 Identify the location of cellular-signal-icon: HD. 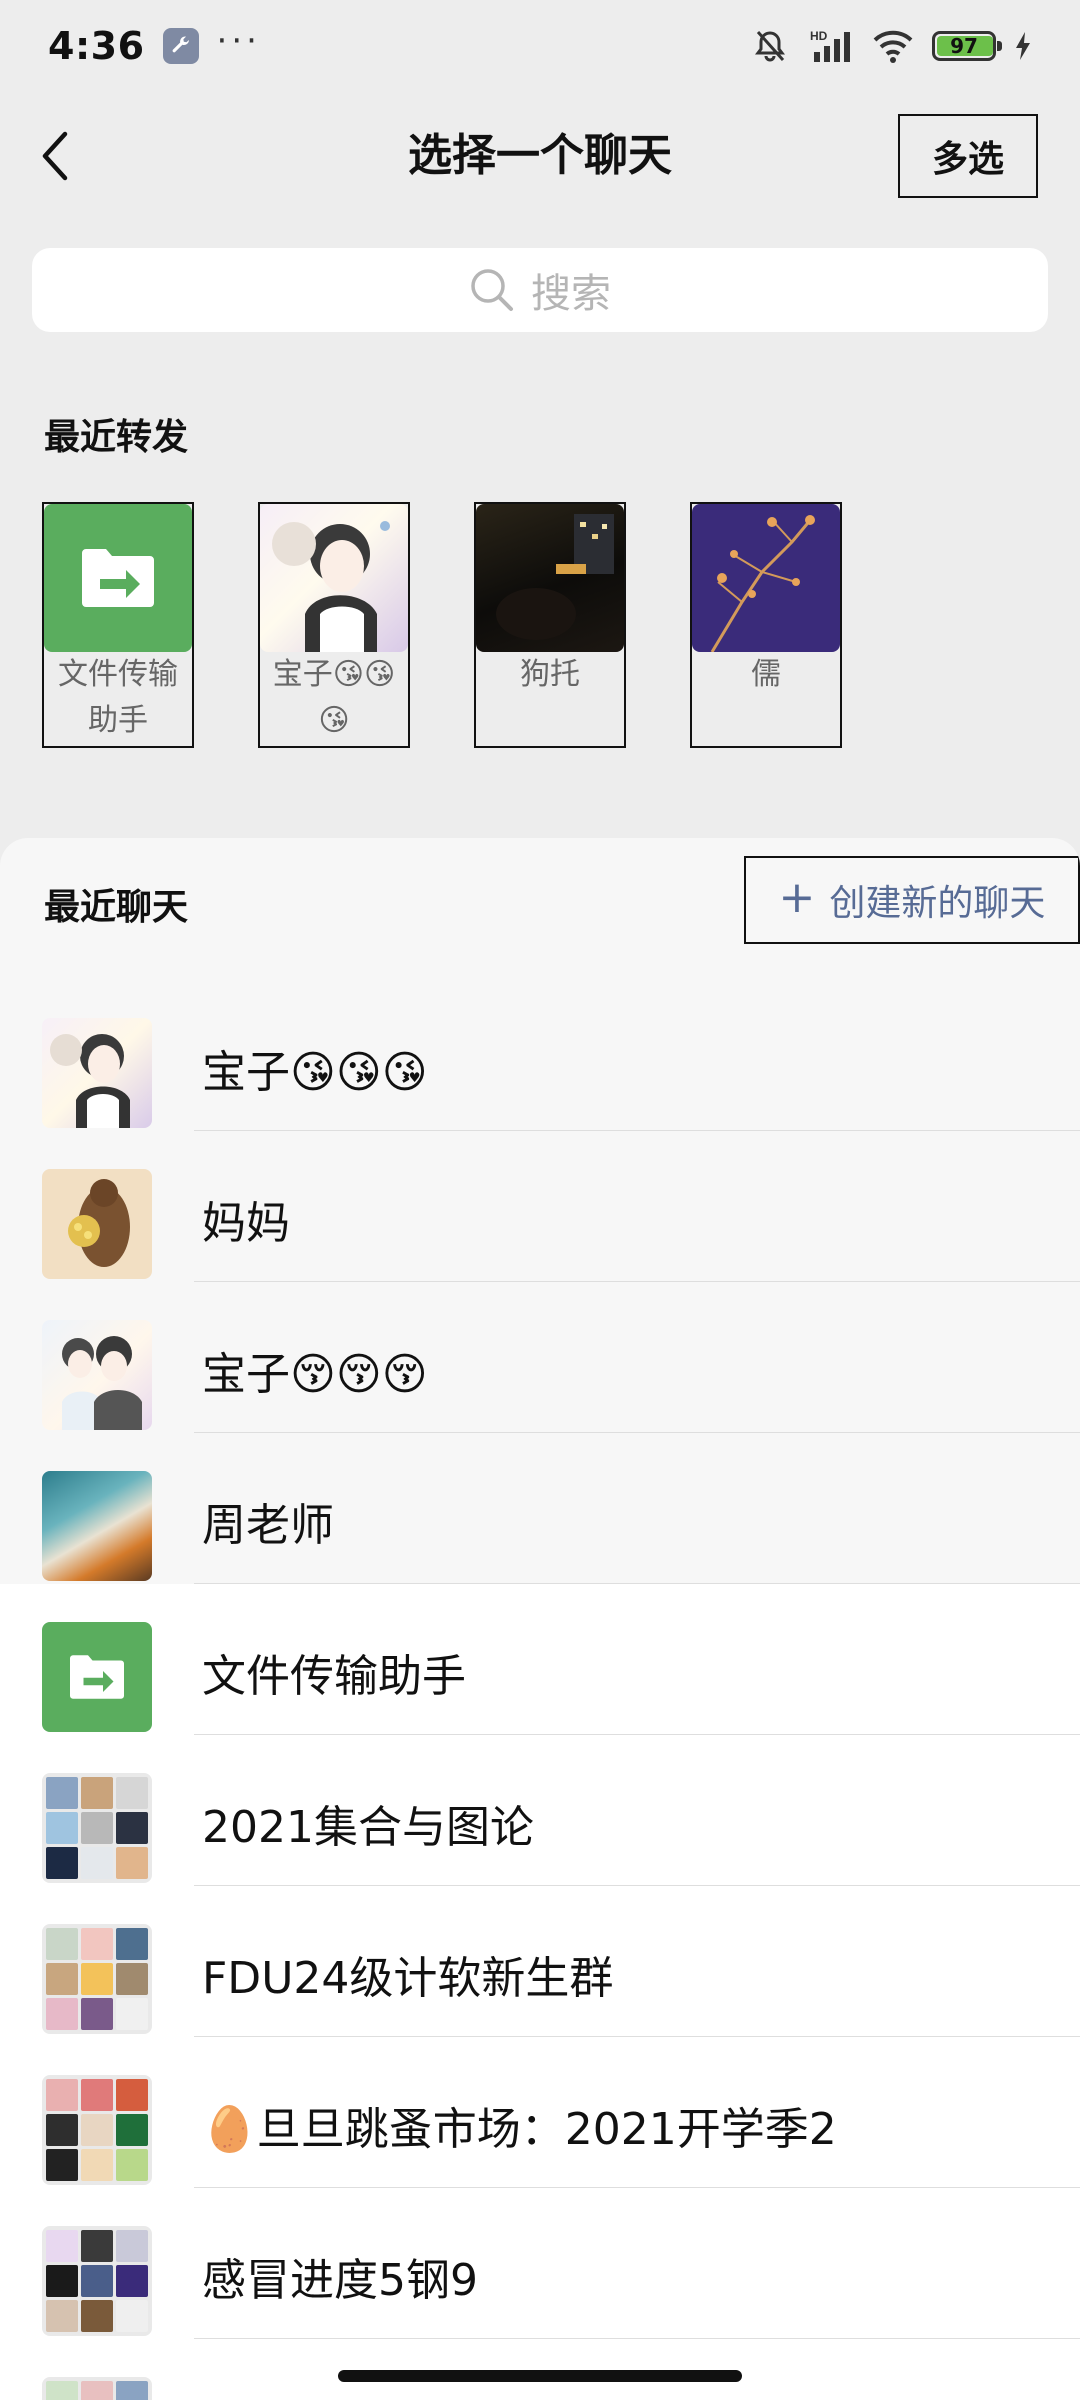
(830, 46).